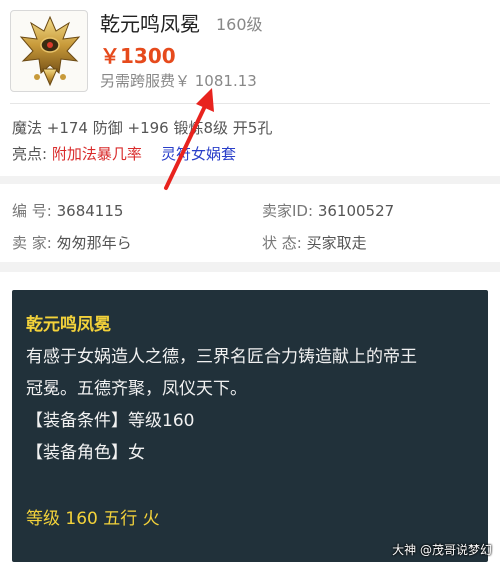 The width and height of the screenshot is (500, 562). Describe the element at coordinates (32, 211) in the screenshot. I see `code-label: 编 号:` at that location.